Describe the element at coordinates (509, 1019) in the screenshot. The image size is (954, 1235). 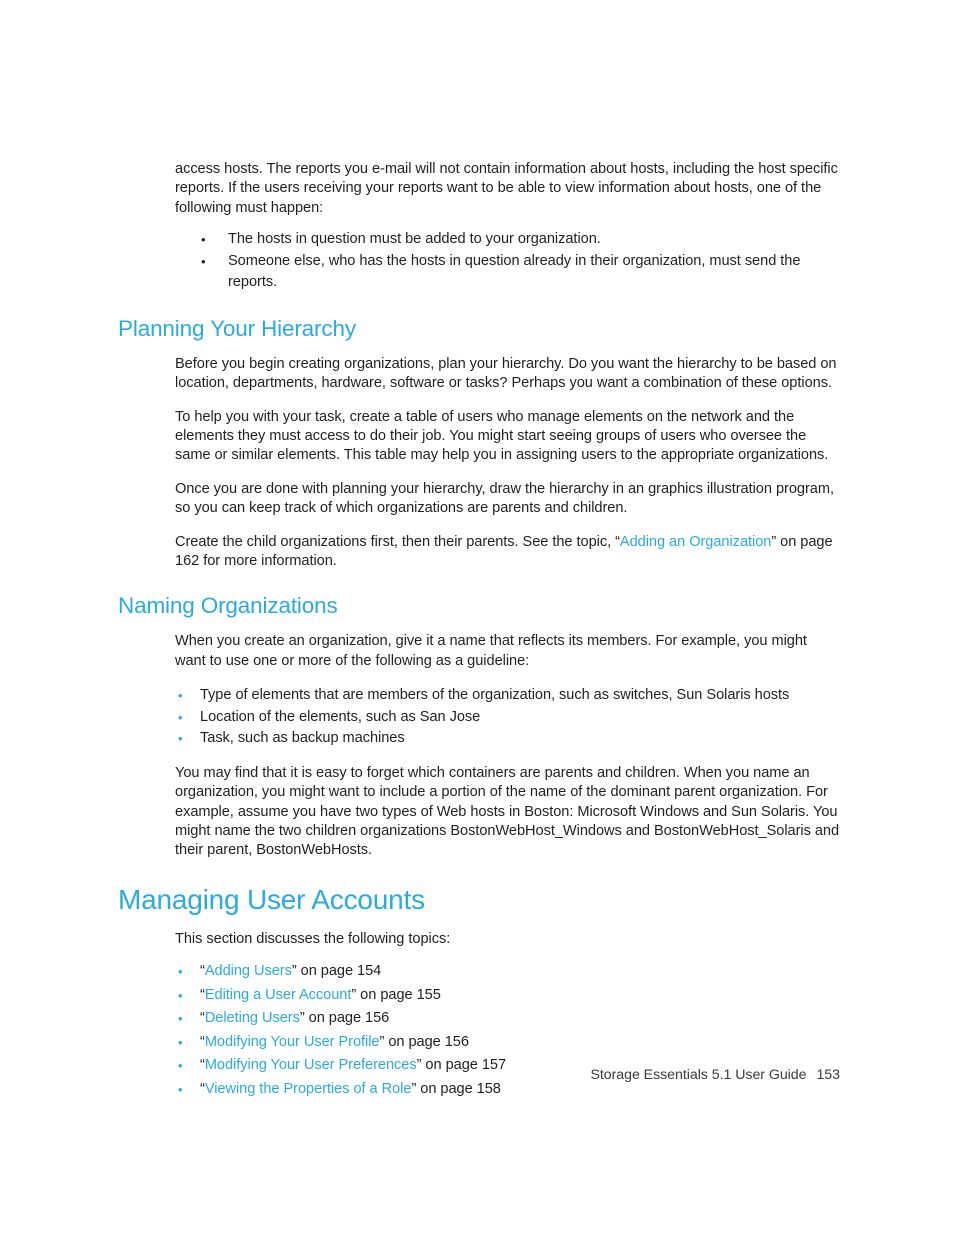
I see `list-item: • “Deleting Users” on page 156` at that location.